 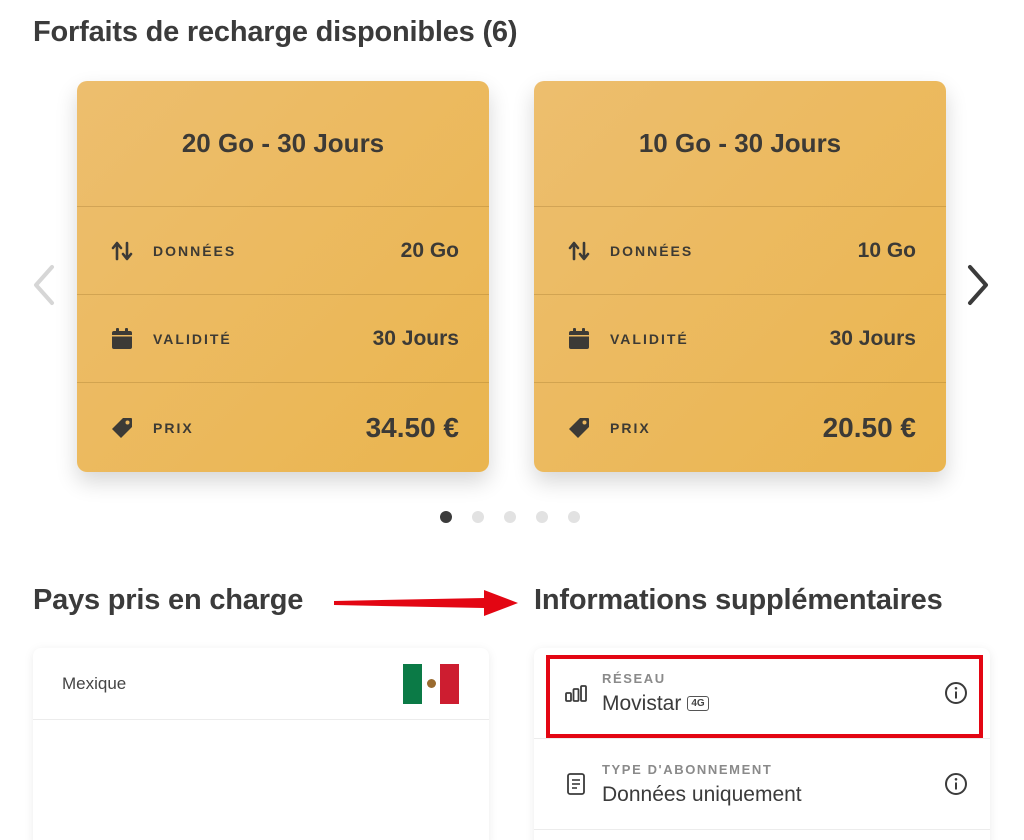 I want to click on chevron-left-icon, so click(x=44, y=285).